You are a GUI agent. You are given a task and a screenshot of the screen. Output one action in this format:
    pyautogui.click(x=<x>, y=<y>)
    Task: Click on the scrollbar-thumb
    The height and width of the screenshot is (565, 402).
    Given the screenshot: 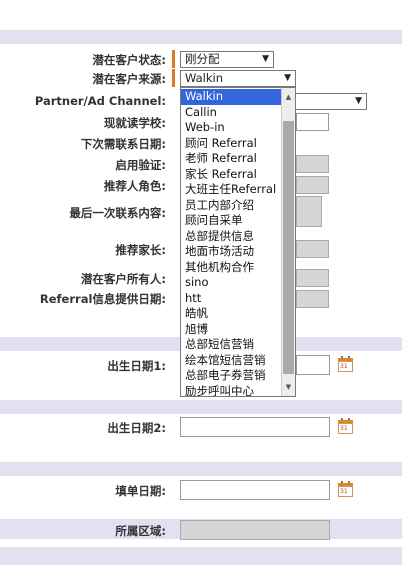 What is the action you would take?
    pyautogui.click(x=288, y=247)
    